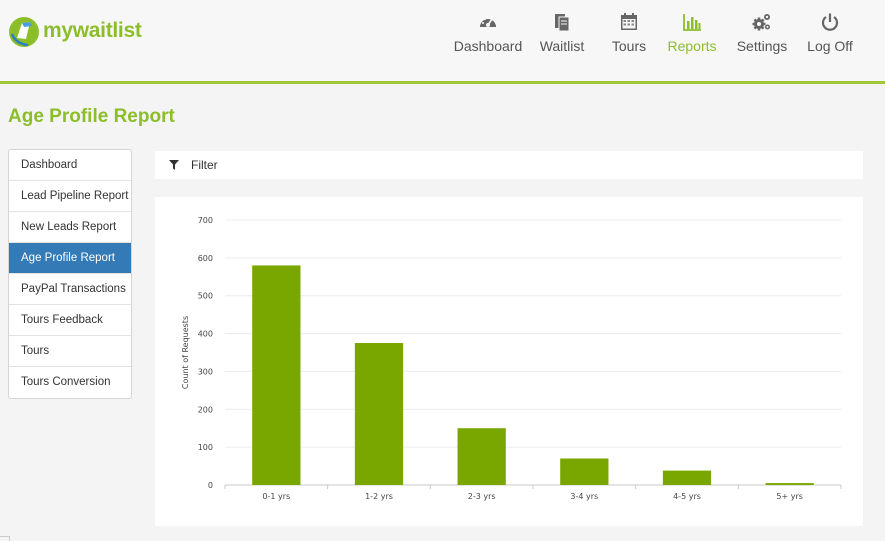  What do you see at coordinates (92, 30) in the screenshot?
I see `logo-text: mywaitlist` at bounding box center [92, 30].